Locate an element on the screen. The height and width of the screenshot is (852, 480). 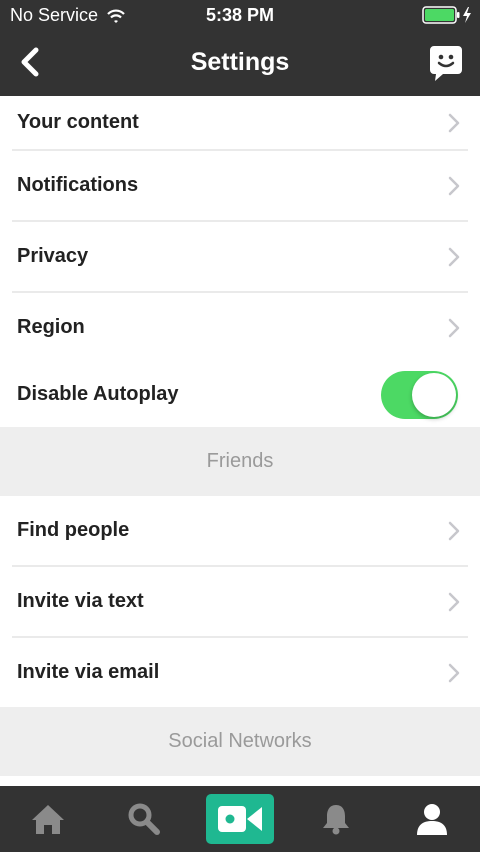
toggle-knob is located at coordinates (434, 394).